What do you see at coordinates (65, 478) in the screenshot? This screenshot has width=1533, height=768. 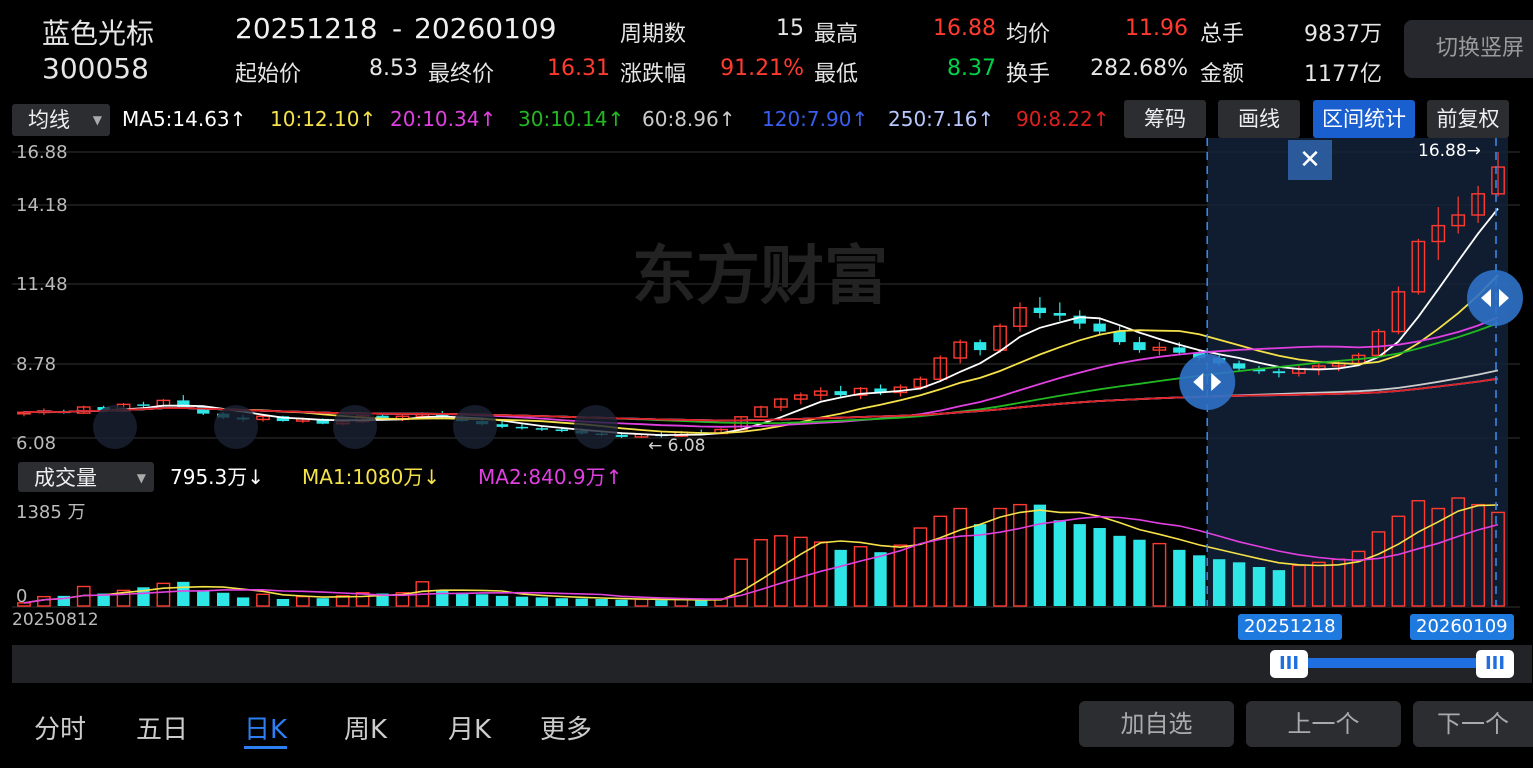 I see `volume-indicator-label: 成交量` at bounding box center [65, 478].